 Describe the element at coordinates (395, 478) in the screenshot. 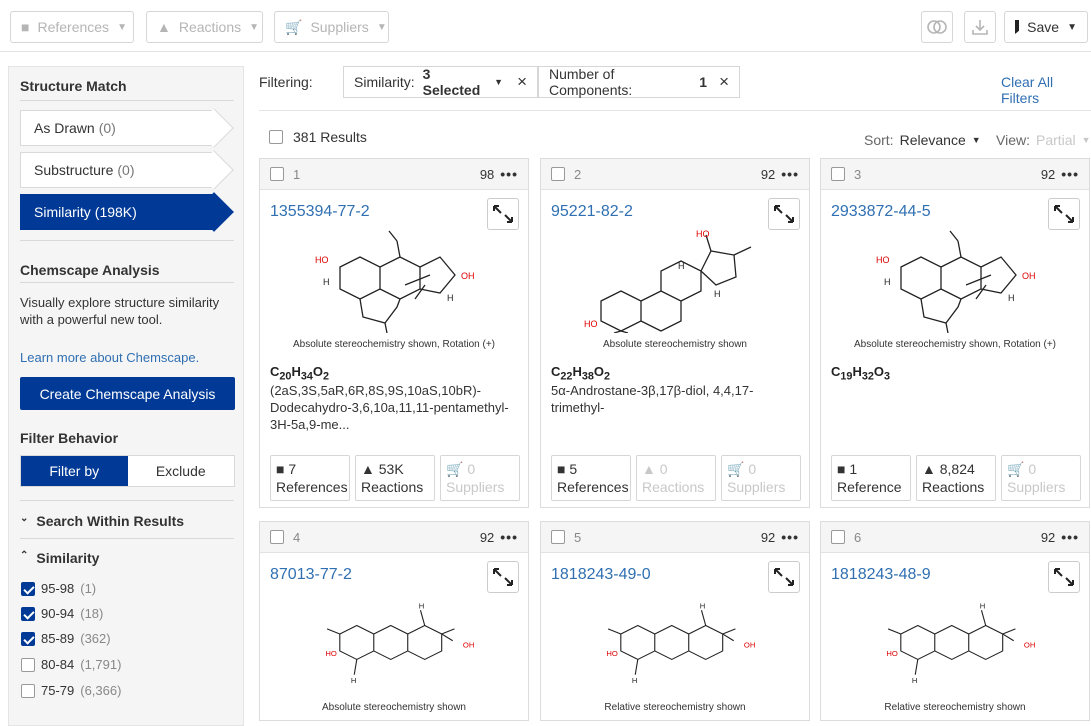

I see `reactions-count-button: ▲ 53K Reactions` at that location.